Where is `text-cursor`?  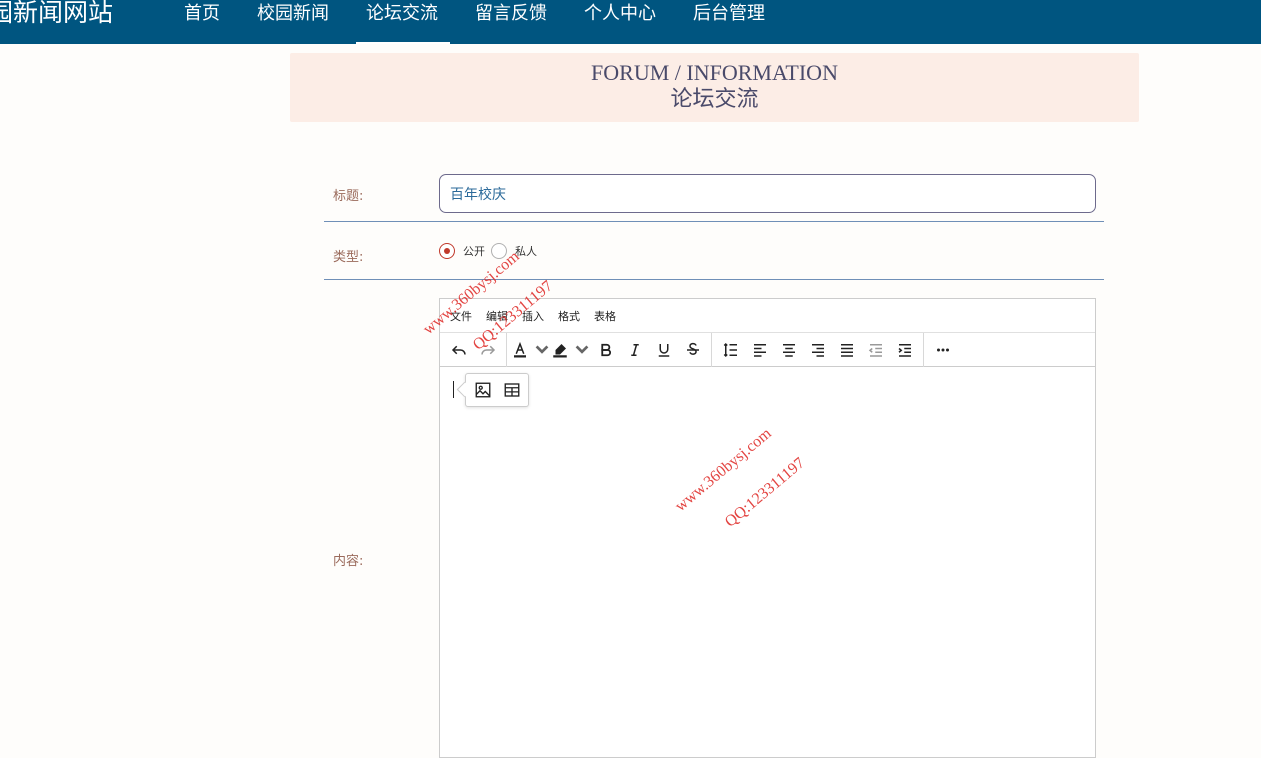
text-cursor is located at coordinates (453, 389).